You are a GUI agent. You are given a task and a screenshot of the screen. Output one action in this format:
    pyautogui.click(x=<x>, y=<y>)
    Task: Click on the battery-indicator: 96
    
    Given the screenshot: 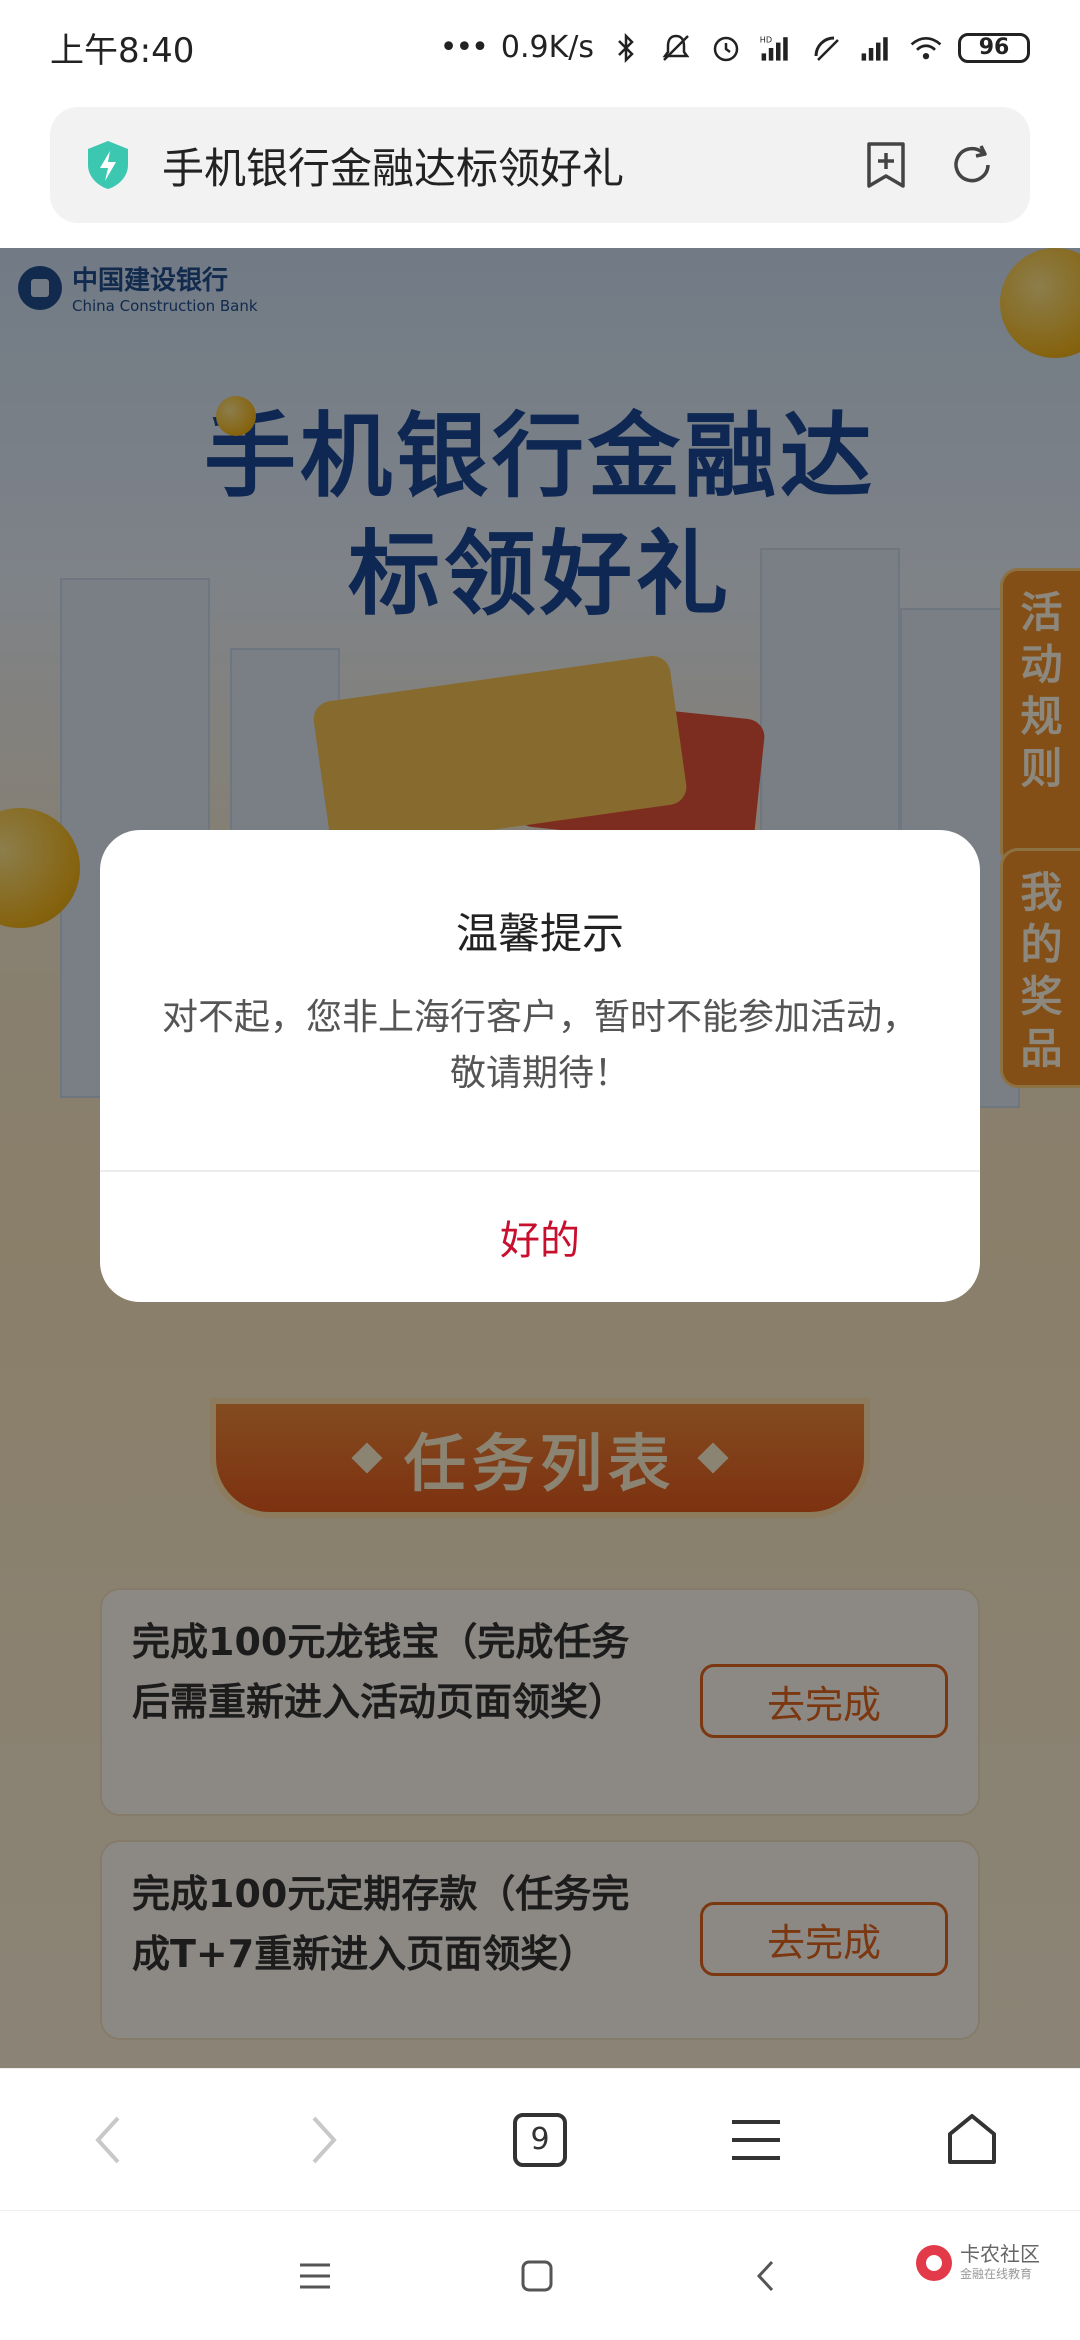 What is the action you would take?
    pyautogui.click(x=994, y=47)
    